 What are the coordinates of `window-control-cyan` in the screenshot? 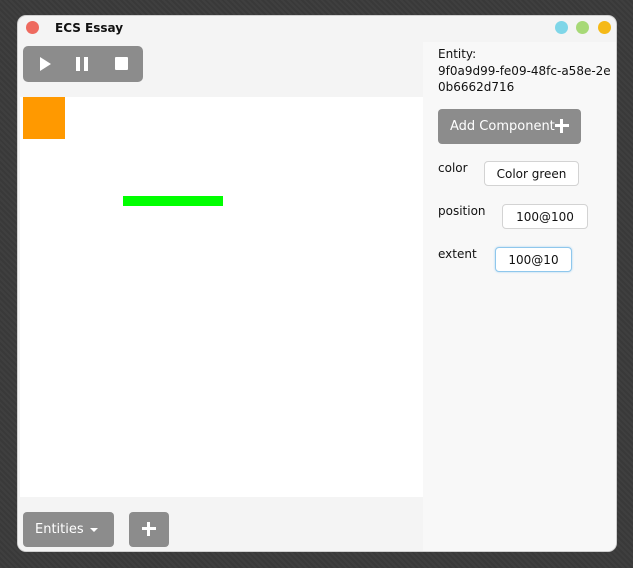 It's located at (561, 27).